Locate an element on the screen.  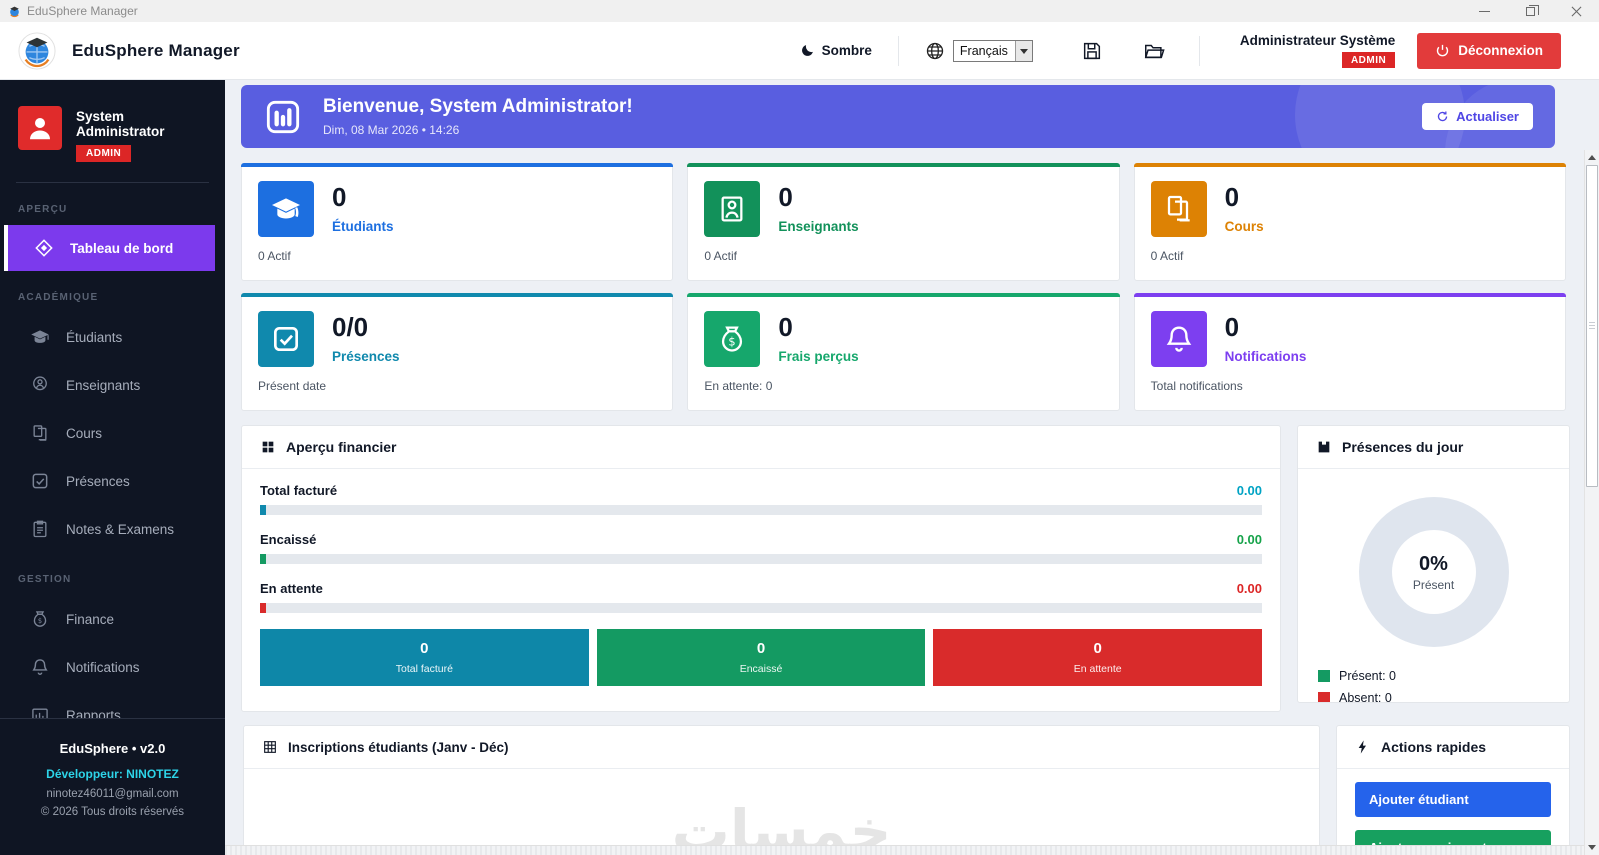
globe-icon is located at coordinates (935, 51).